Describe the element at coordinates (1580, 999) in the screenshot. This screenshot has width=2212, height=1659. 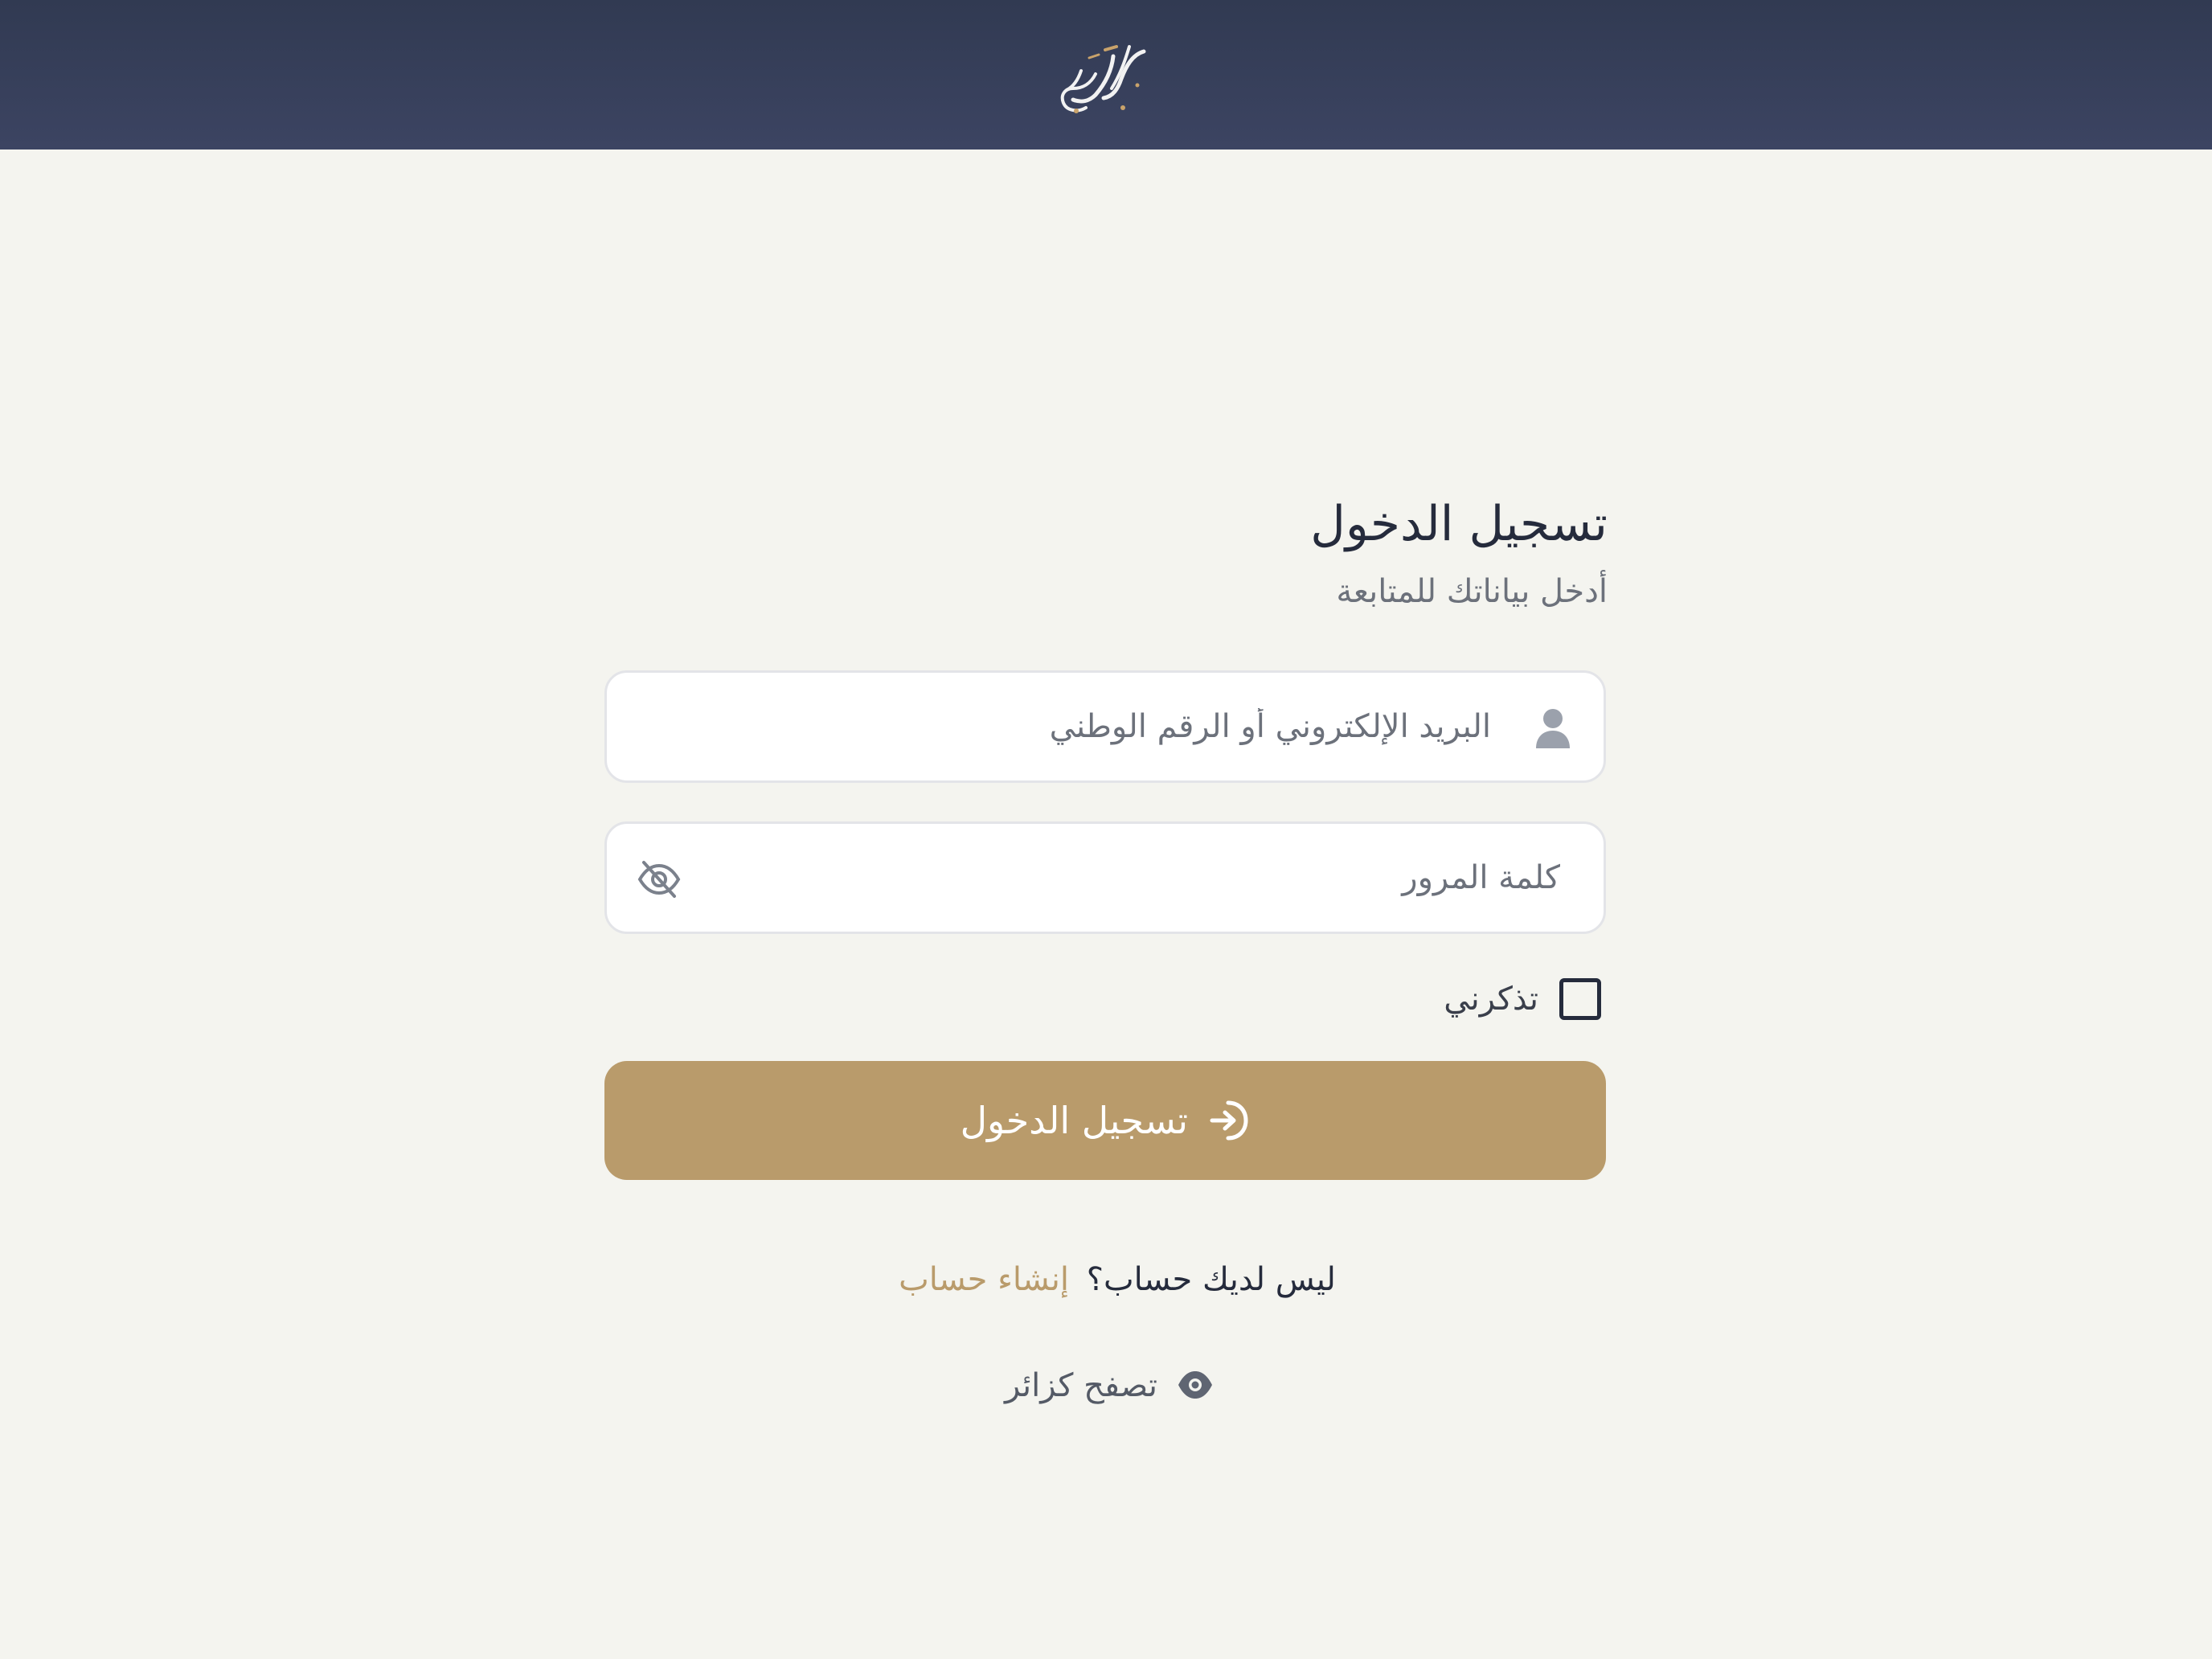
I see `remember-me-checkbox` at that location.